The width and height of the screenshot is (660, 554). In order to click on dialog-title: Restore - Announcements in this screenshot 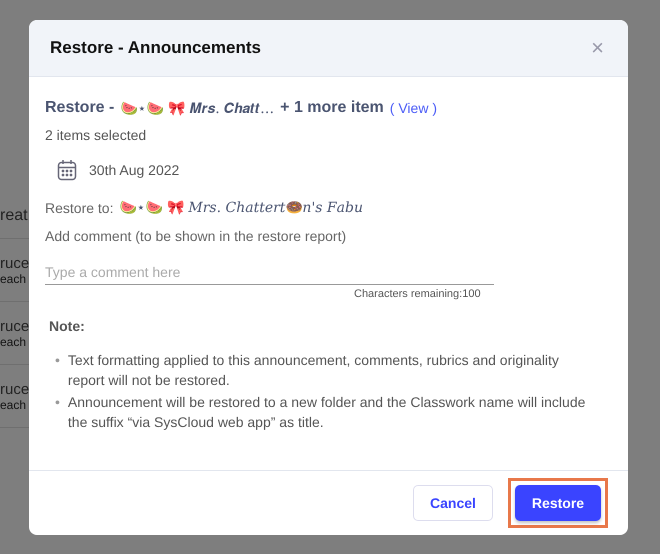, I will do `click(155, 48)`.